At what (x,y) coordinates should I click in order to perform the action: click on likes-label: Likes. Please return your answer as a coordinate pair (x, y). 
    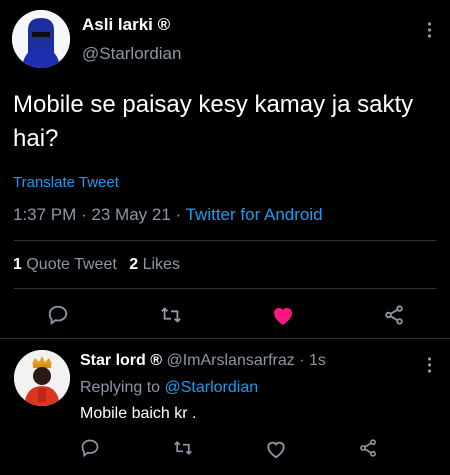
    Looking at the image, I should click on (159, 264).